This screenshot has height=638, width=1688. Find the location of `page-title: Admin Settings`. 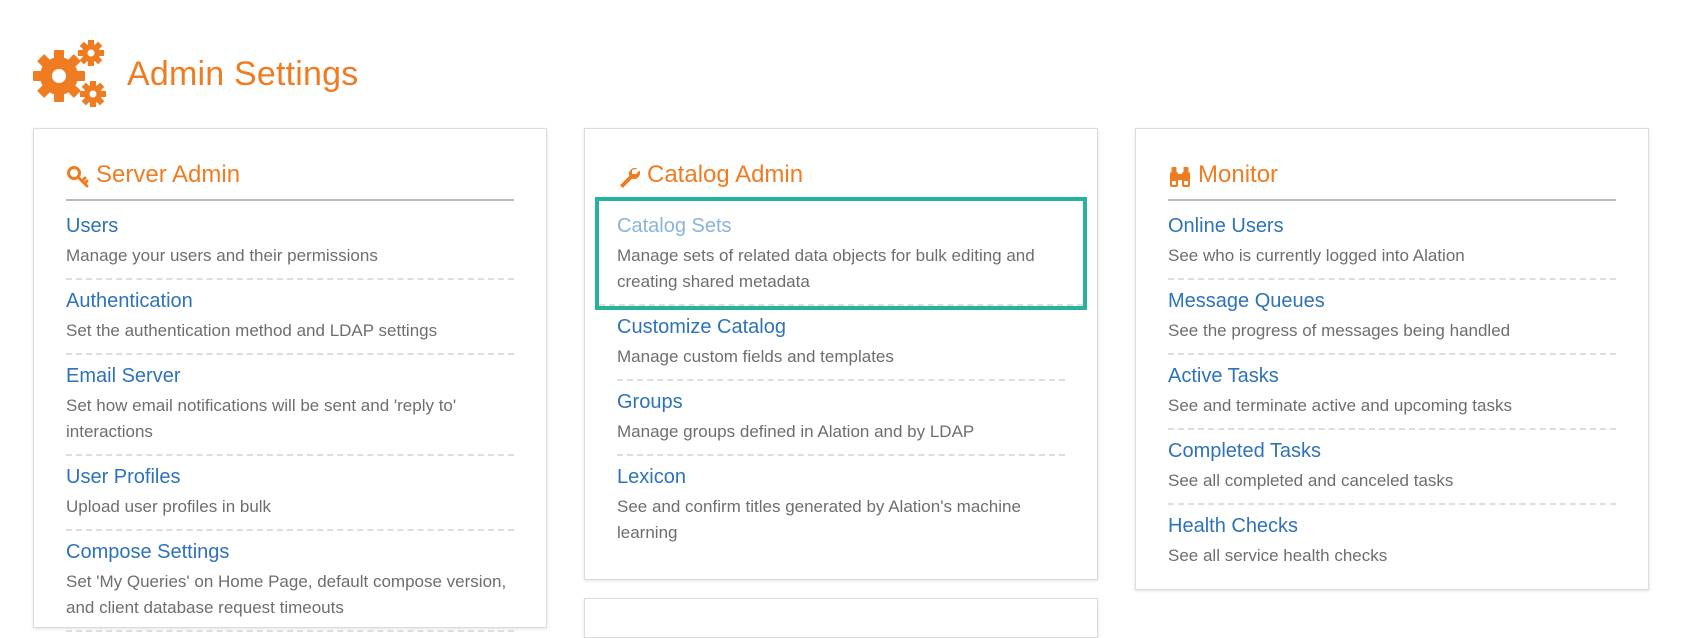

page-title: Admin Settings is located at coordinates (243, 73).